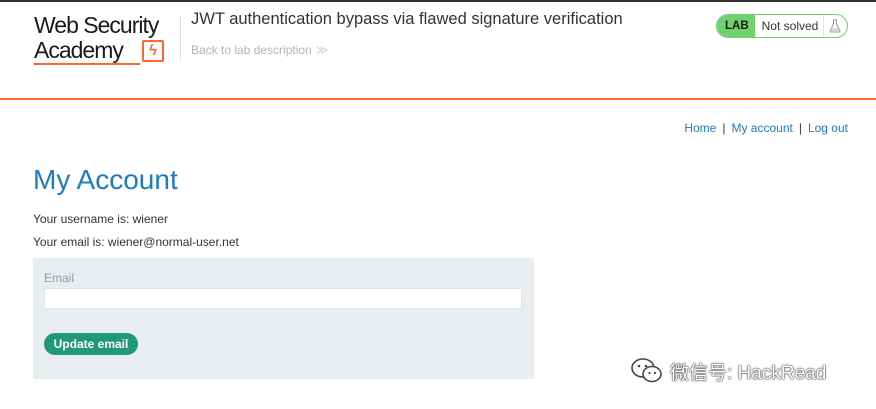  What do you see at coordinates (761, 128) in the screenshot?
I see `nav-my-account-link: My account` at bounding box center [761, 128].